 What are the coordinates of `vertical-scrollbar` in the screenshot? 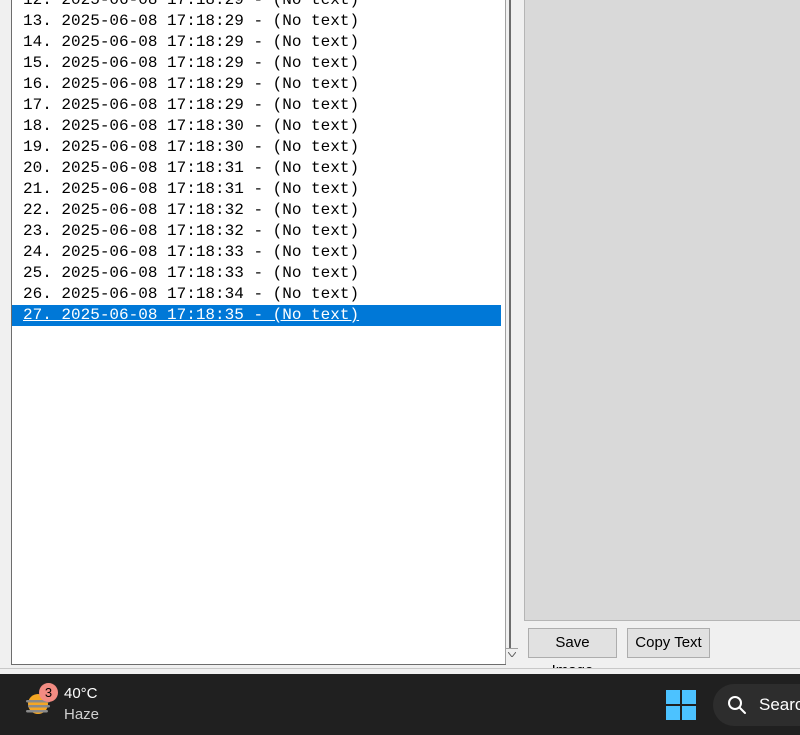 It's located at (511, 332).